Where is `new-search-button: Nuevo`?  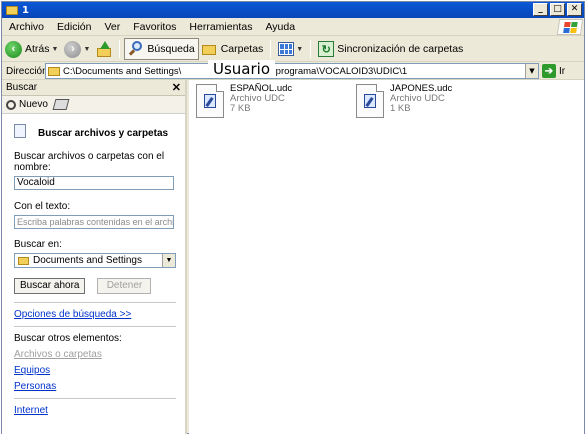 new-search-button: Nuevo is located at coordinates (27, 104).